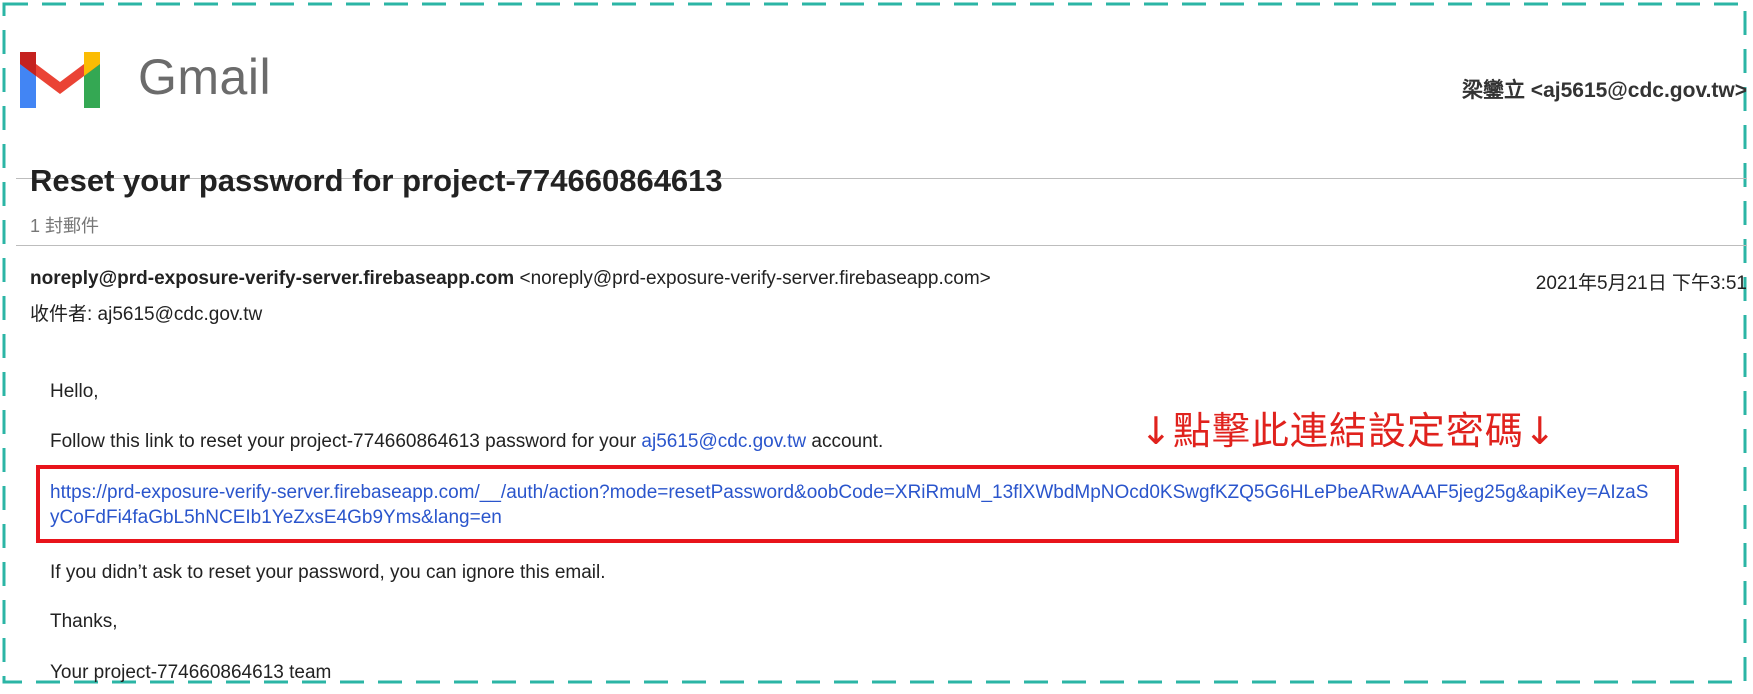  Describe the element at coordinates (84, 621) in the screenshot. I see `thanks-text: Thanks,` at that location.